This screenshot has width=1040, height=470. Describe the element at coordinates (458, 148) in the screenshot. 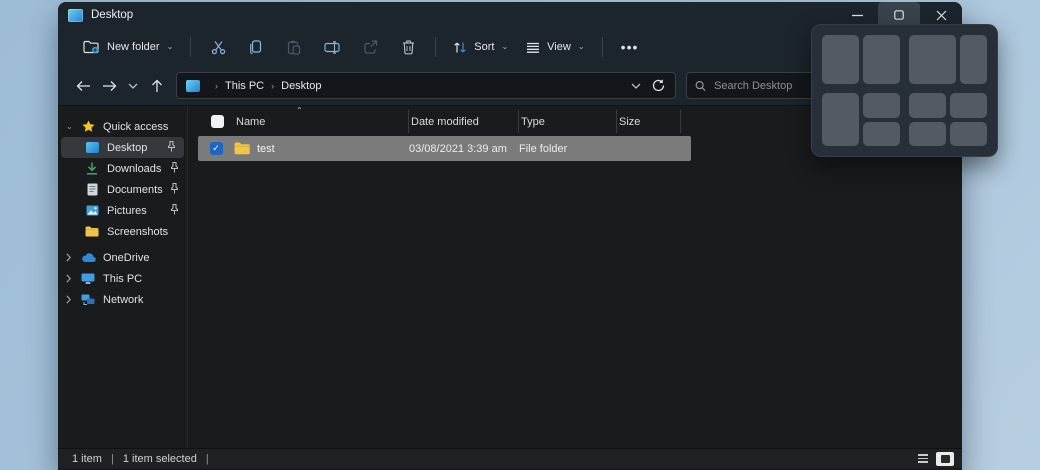

I see `file-date-modified: 03/08/2021 3:39 am` at that location.